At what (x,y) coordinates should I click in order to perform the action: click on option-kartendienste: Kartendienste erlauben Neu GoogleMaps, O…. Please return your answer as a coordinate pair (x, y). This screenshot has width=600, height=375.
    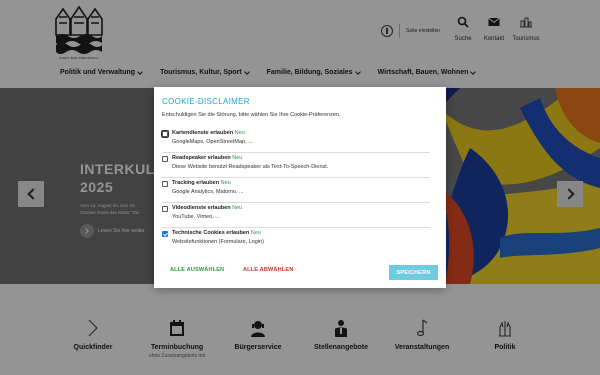
    Looking at the image, I should click on (295, 140).